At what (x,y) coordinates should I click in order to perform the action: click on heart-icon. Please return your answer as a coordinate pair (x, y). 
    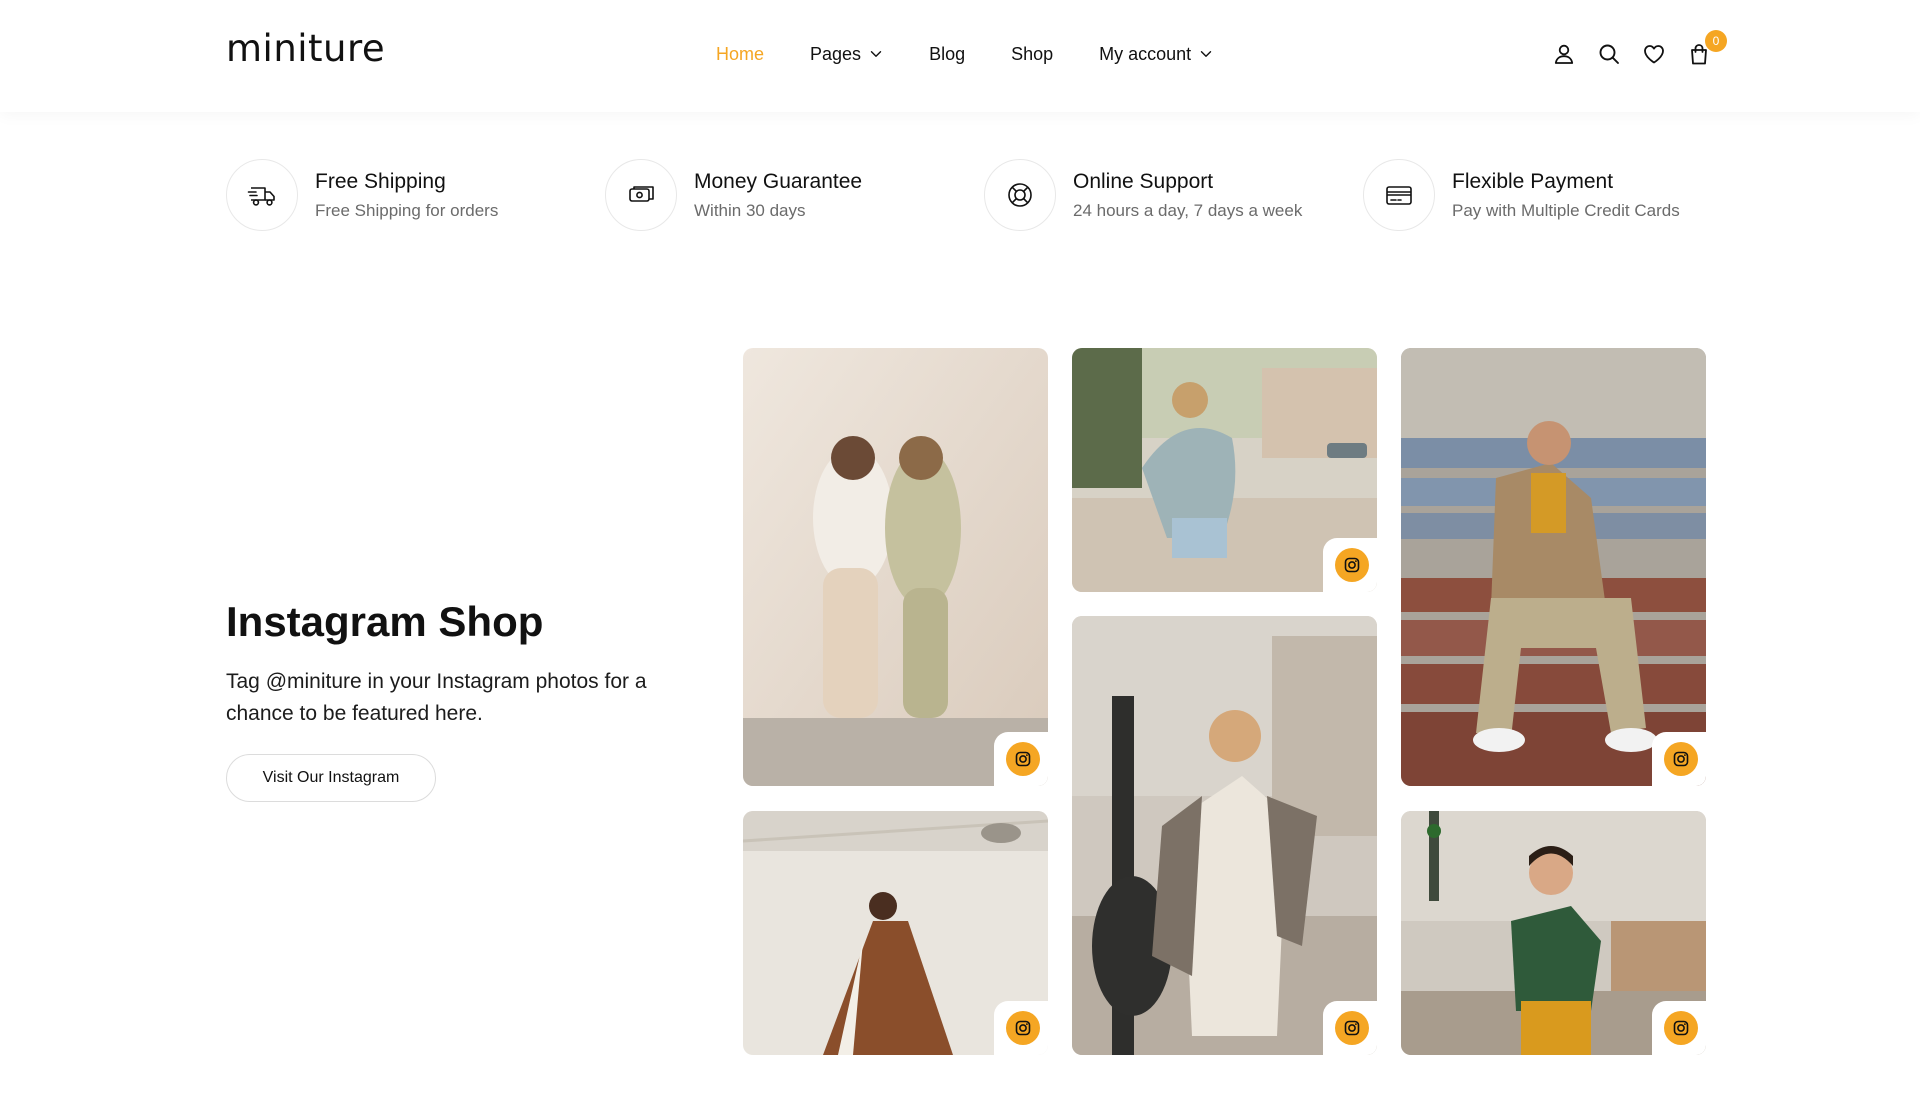
    Looking at the image, I should click on (1654, 54).